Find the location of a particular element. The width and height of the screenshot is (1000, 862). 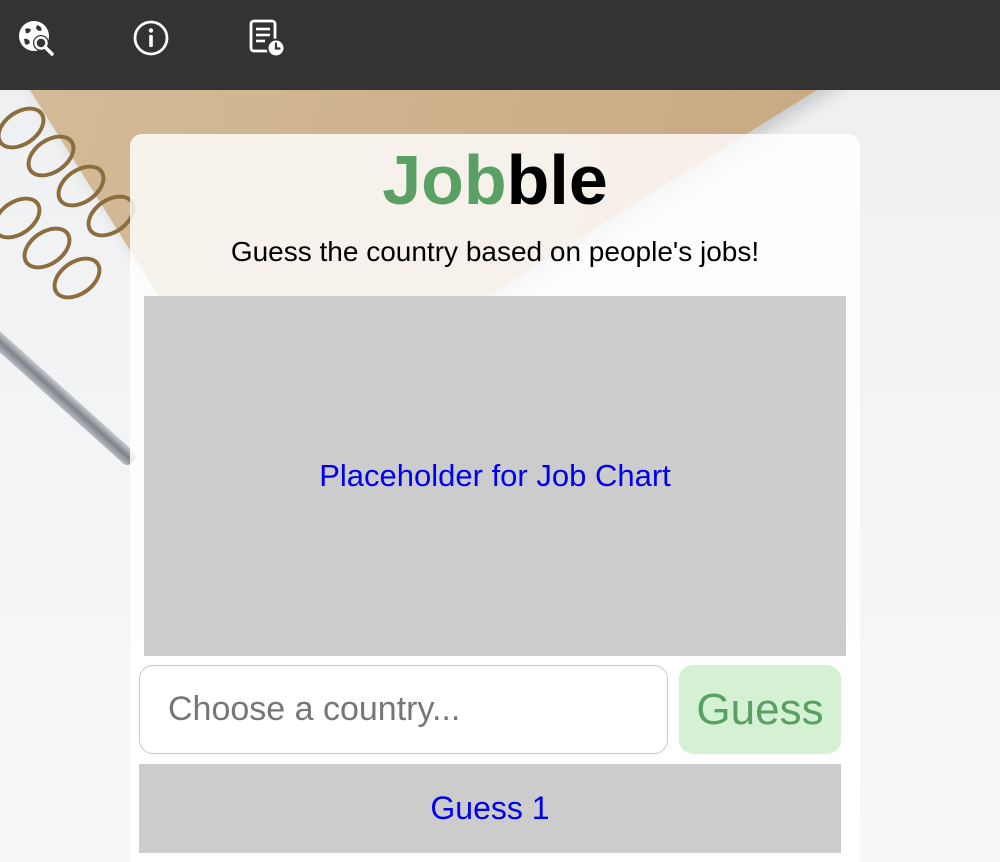

top-nav-bar is located at coordinates (500, 45).